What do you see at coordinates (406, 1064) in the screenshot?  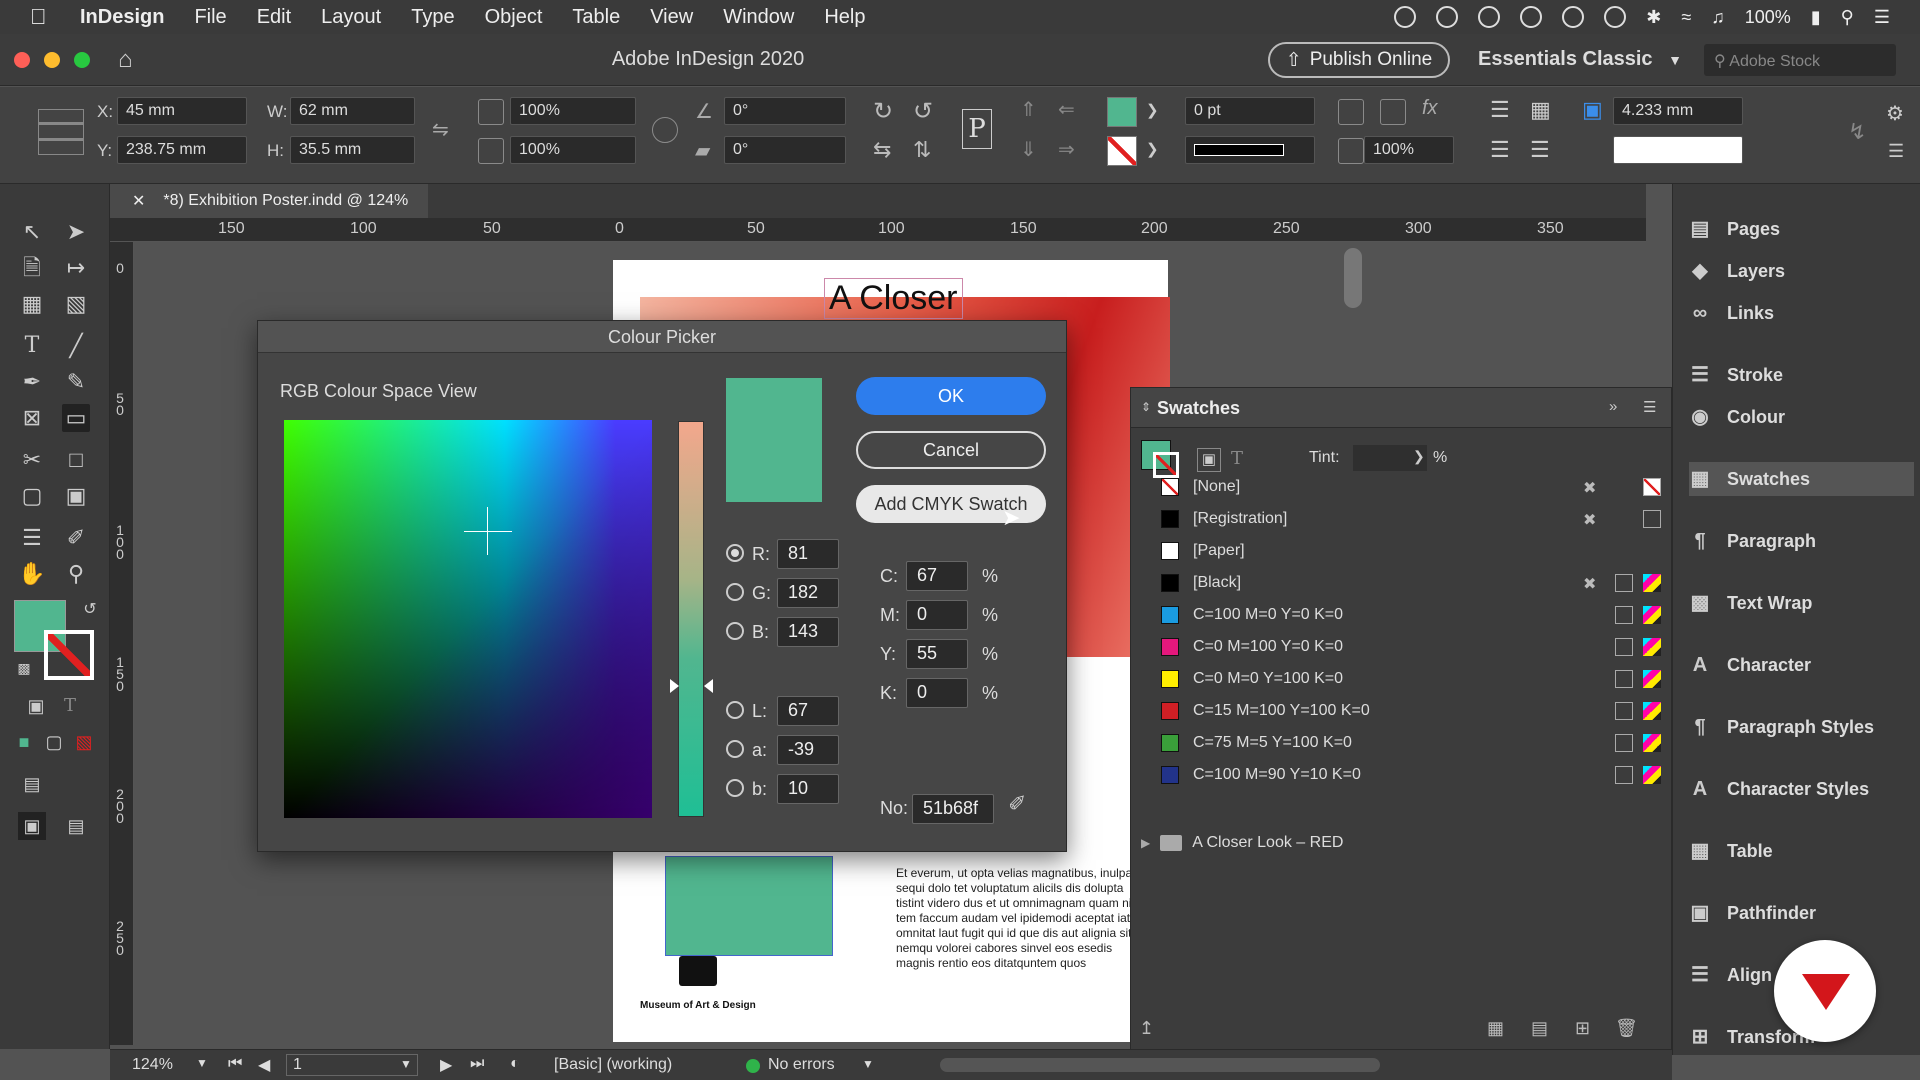 I see `page-chevron-down-icon: ▼` at bounding box center [406, 1064].